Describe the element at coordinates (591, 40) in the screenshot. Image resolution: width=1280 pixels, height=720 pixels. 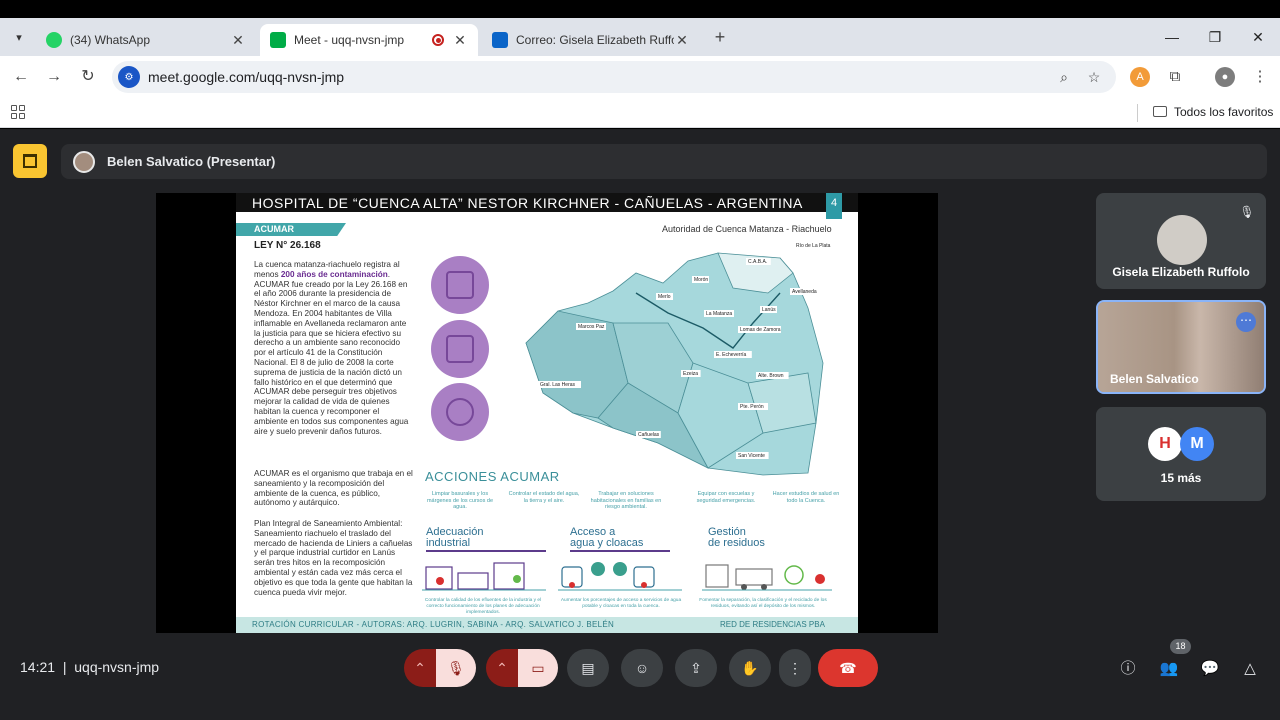
I see `tab-outlook: Correo: Gisela Elizabeth Ruffolo ✕` at that location.